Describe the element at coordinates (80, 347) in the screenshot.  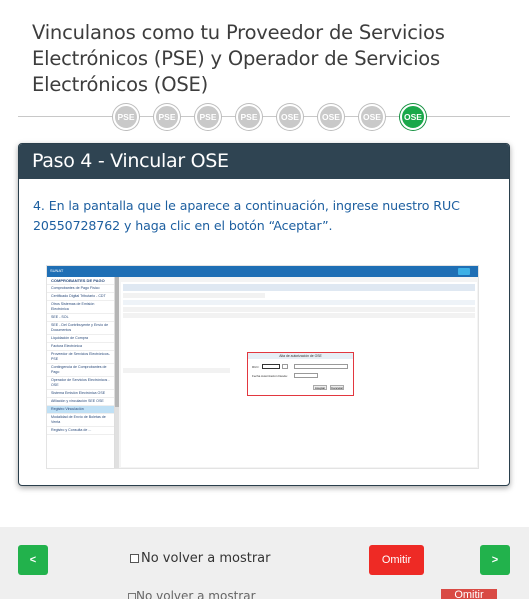
I see `embedded-sidebar-item: Factura Electrónica` at that location.